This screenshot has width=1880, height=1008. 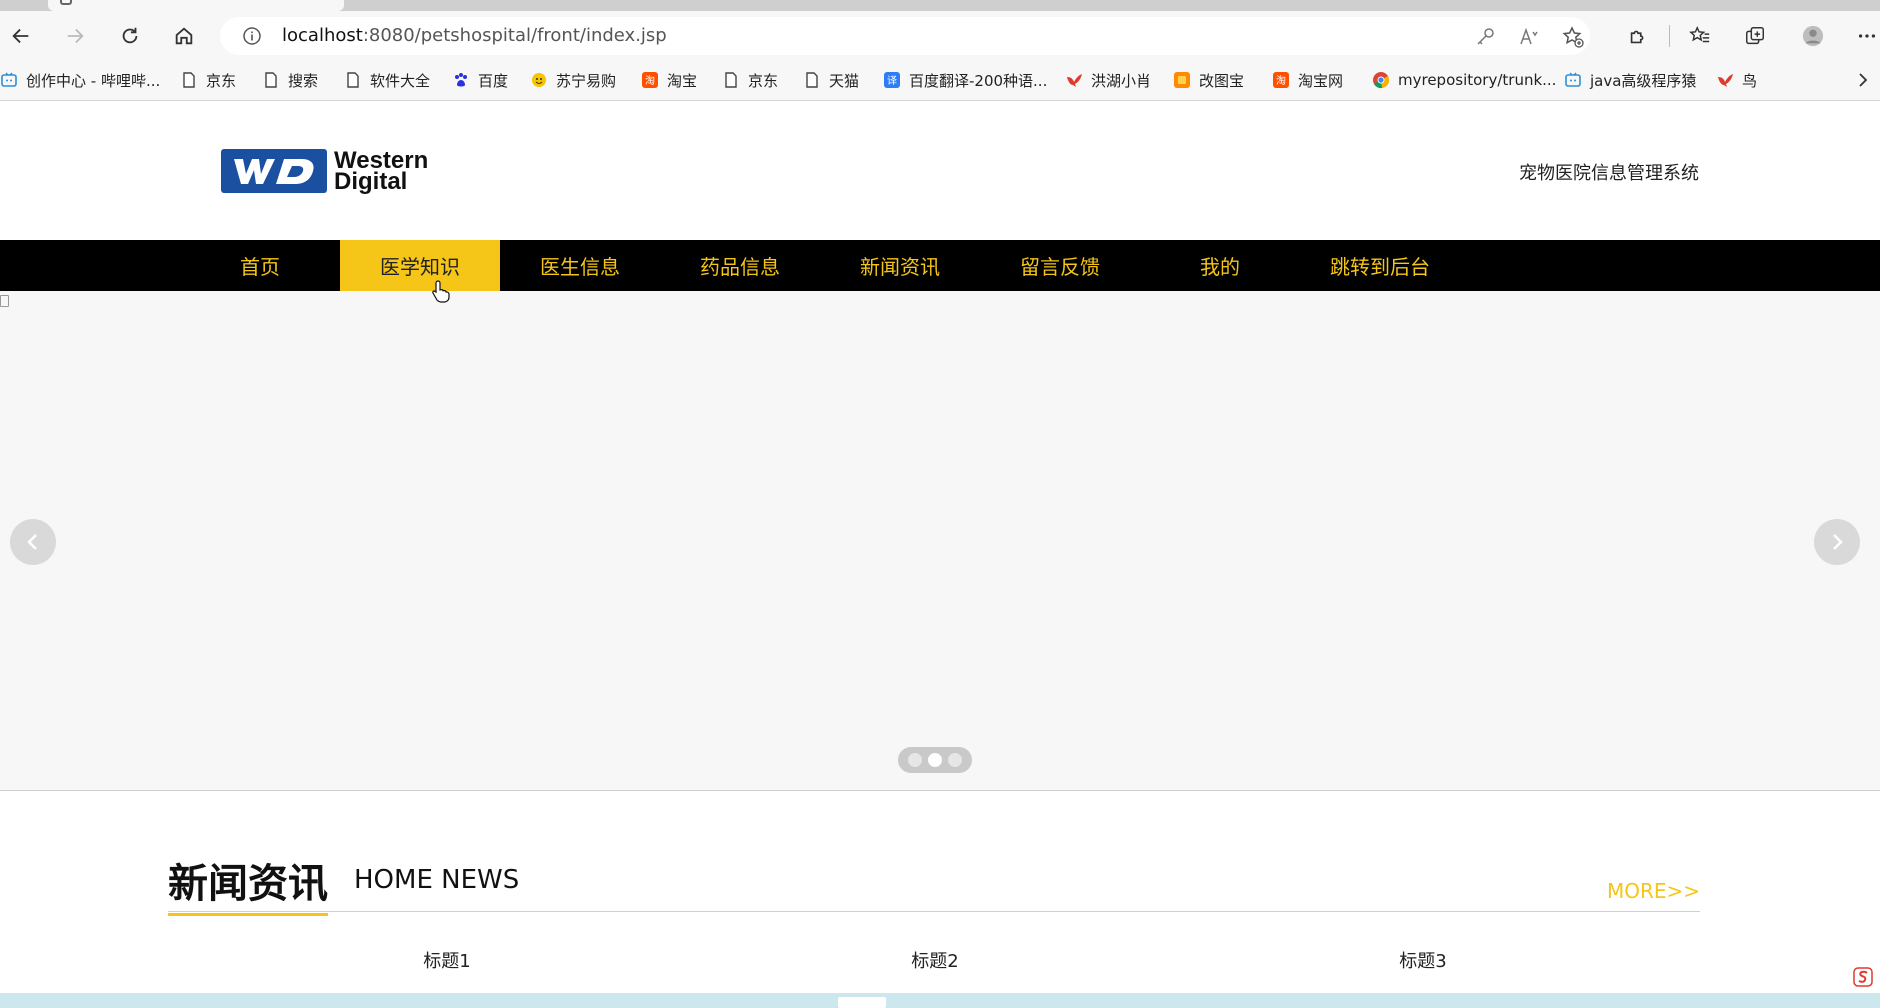 What do you see at coordinates (580, 265) in the screenshot?
I see `nav-item: 医生信息` at bounding box center [580, 265].